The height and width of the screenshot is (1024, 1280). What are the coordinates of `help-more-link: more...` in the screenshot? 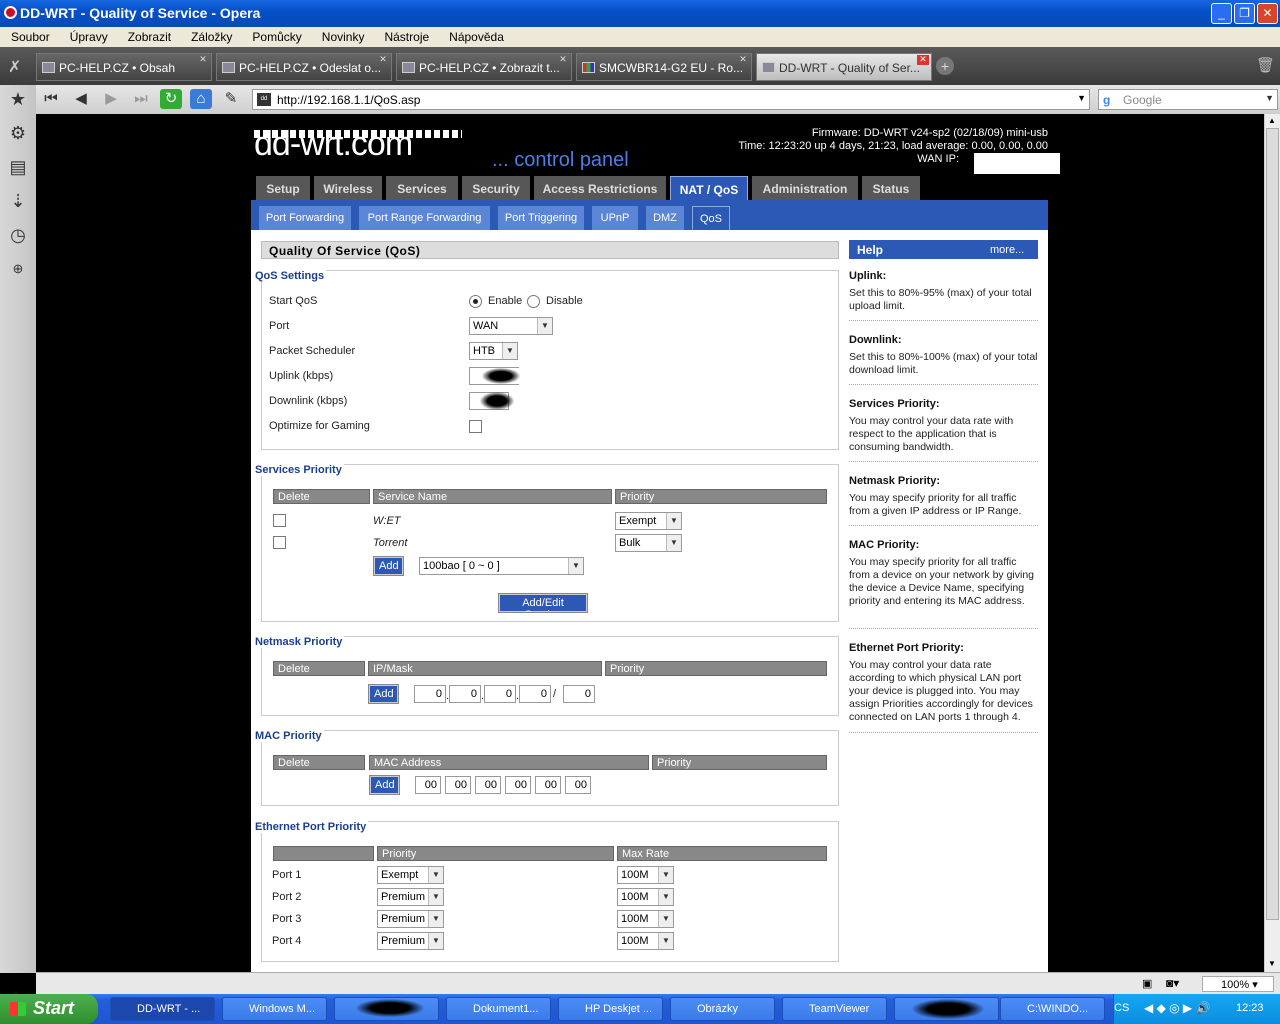 It's located at (1007, 250).